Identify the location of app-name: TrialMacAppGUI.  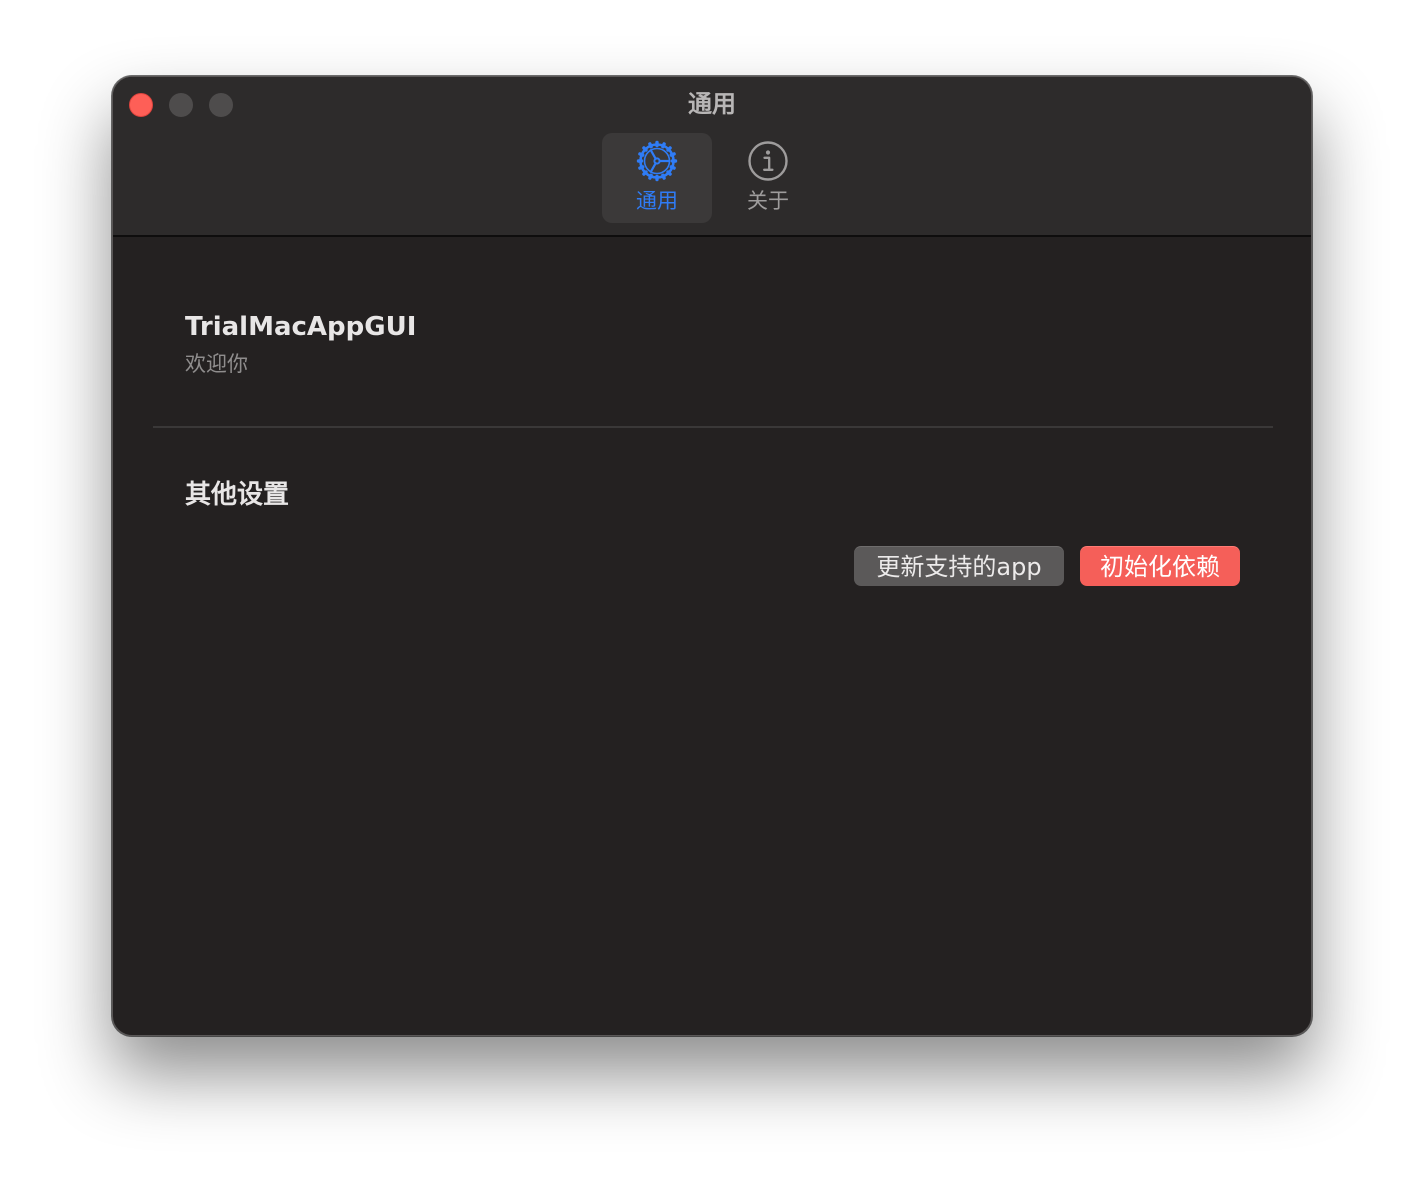
(301, 327).